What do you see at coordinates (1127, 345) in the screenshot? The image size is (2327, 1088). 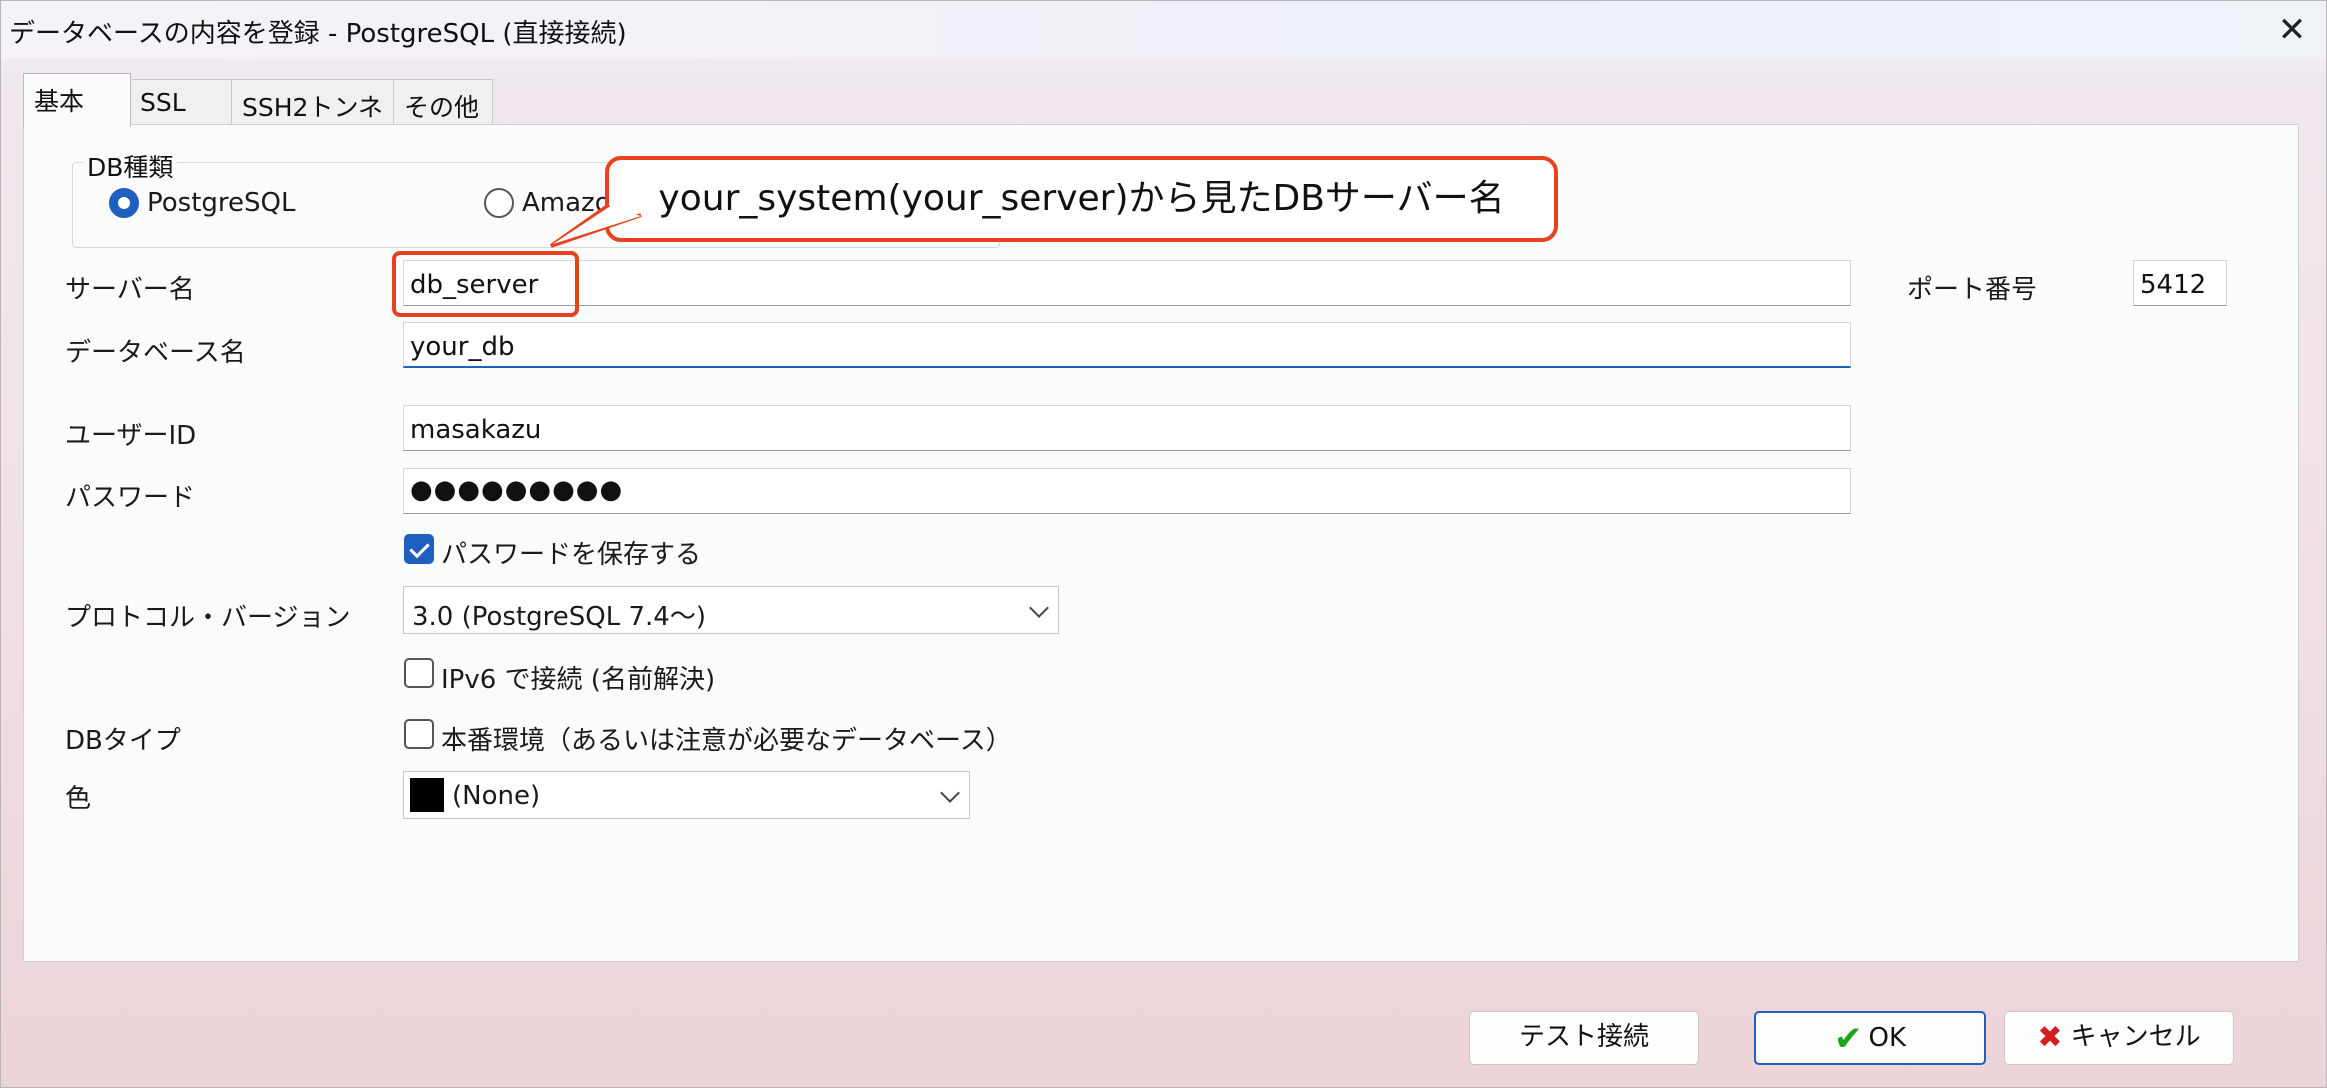 I see `database-name-input: your_db` at bounding box center [1127, 345].